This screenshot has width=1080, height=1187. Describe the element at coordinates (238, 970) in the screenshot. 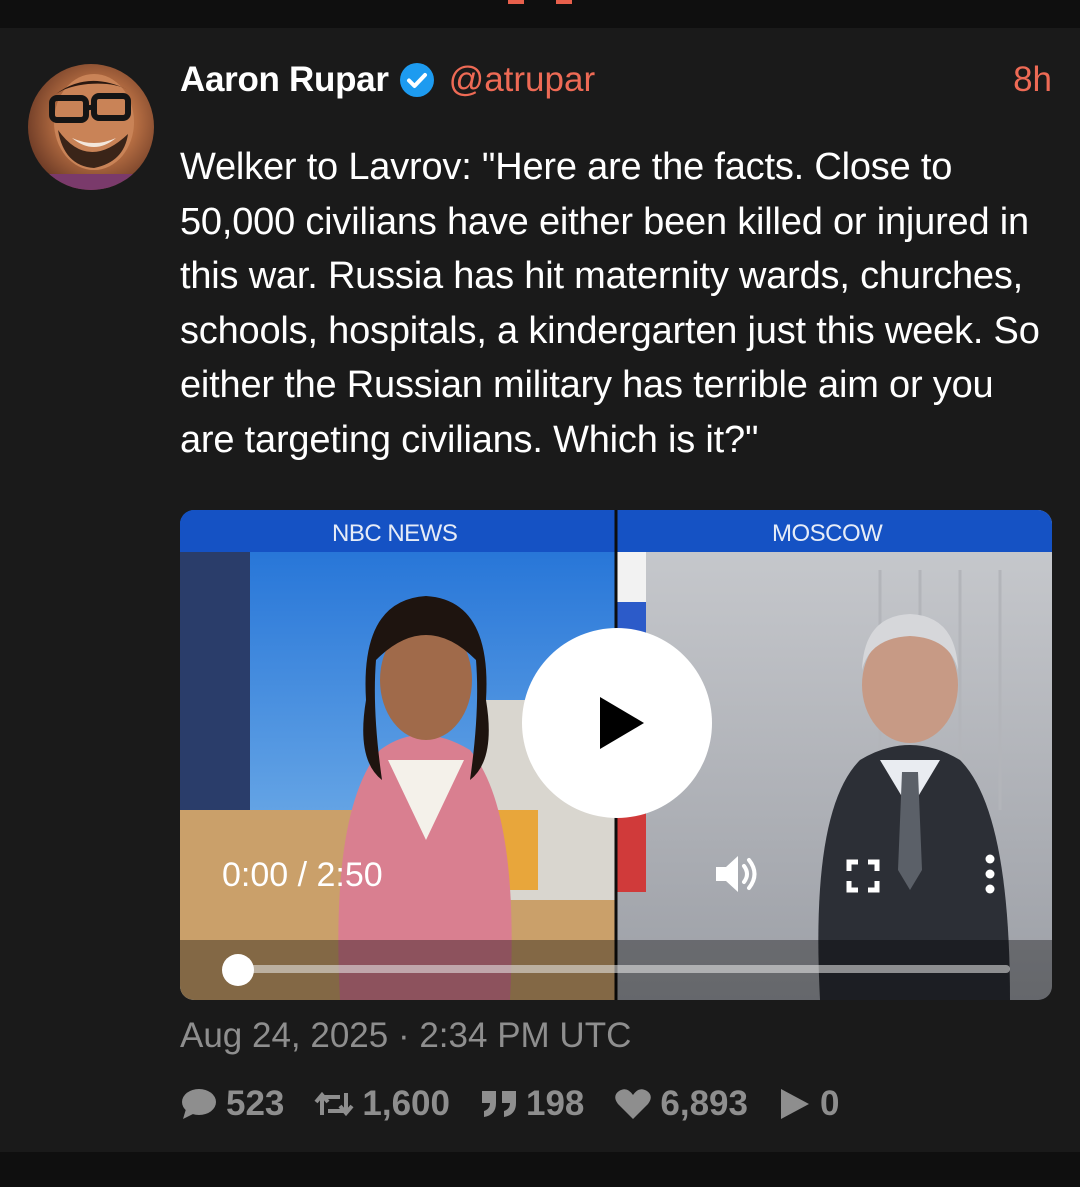

I see `video-progress-thumb` at that location.